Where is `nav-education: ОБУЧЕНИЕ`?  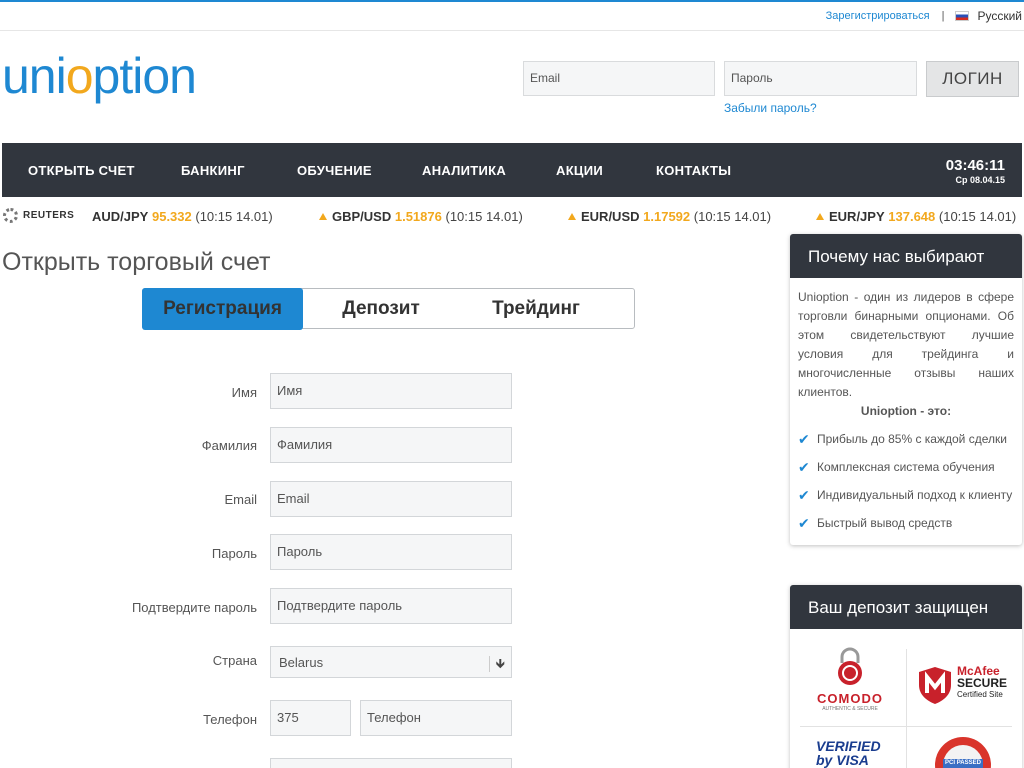 nav-education: ОБУЧЕНИЕ is located at coordinates (334, 170).